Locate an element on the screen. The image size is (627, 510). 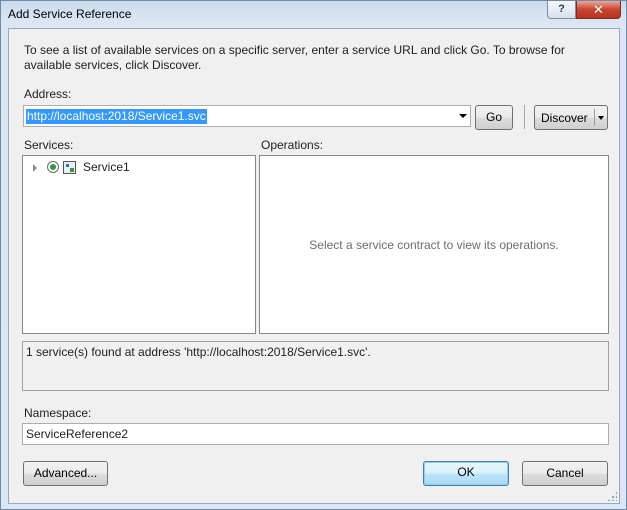
ok-button: OK is located at coordinates (466, 473).